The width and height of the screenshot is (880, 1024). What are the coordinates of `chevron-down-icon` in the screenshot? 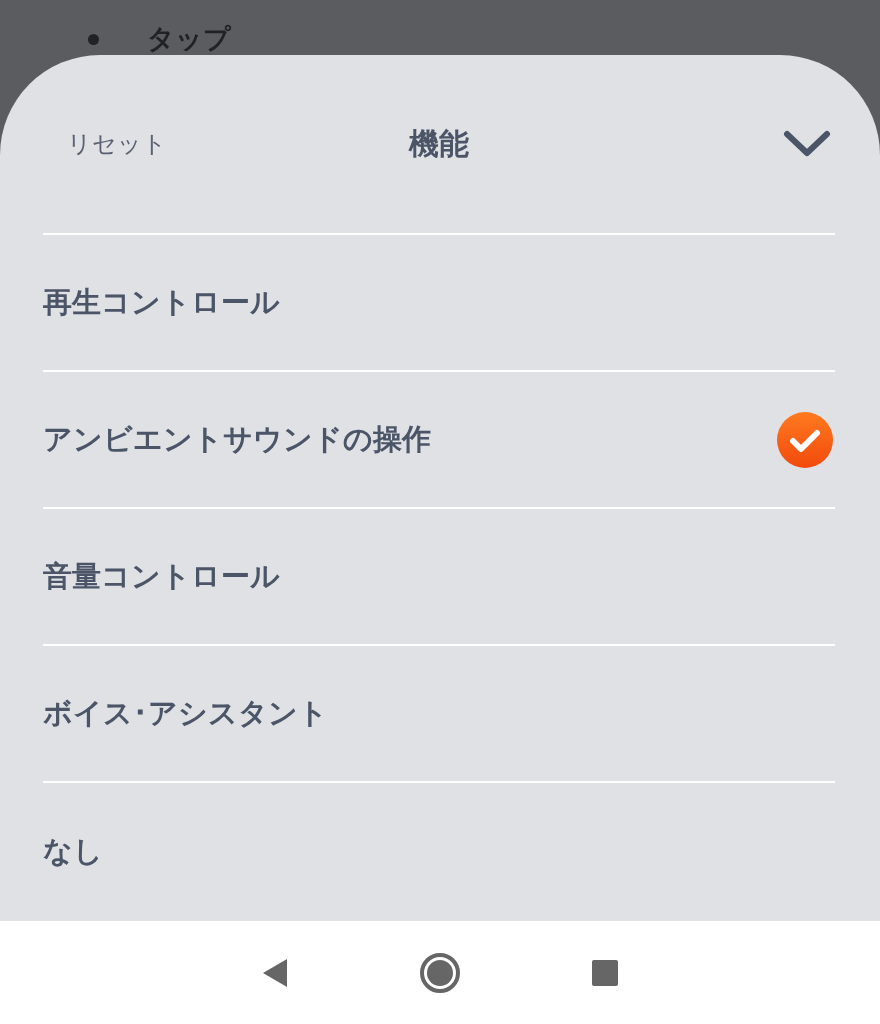 It's located at (807, 144).